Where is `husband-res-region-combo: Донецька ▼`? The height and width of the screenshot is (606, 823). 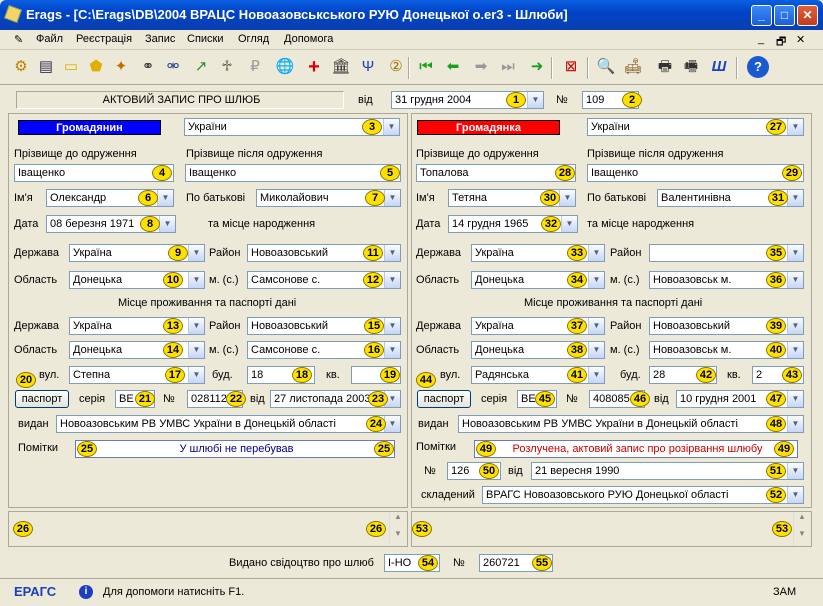
husband-res-region-combo: Донецька ▼ is located at coordinates (137, 350).